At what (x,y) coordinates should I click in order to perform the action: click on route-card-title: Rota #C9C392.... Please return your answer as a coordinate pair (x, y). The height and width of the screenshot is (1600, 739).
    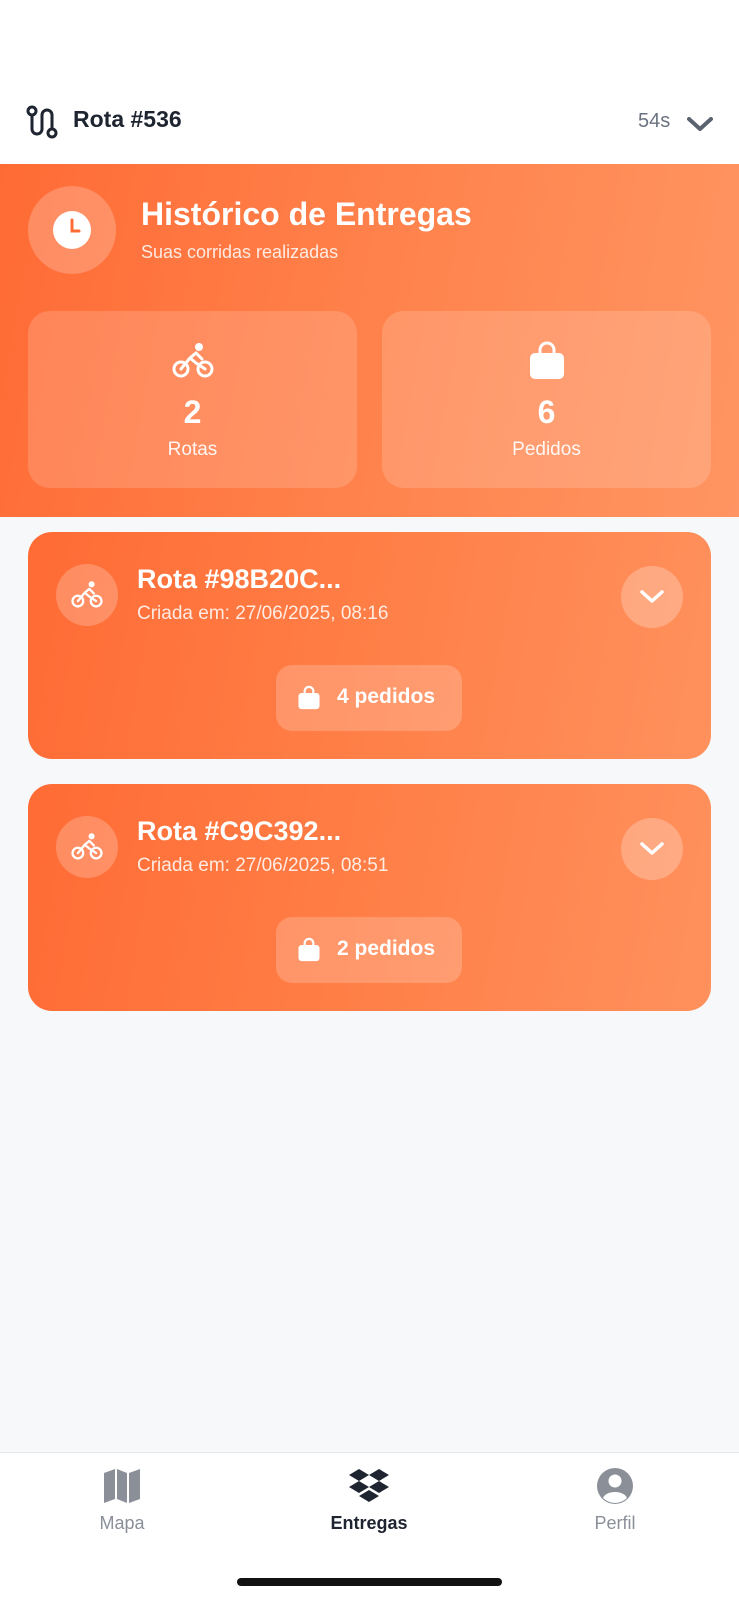
    Looking at the image, I should click on (239, 831).